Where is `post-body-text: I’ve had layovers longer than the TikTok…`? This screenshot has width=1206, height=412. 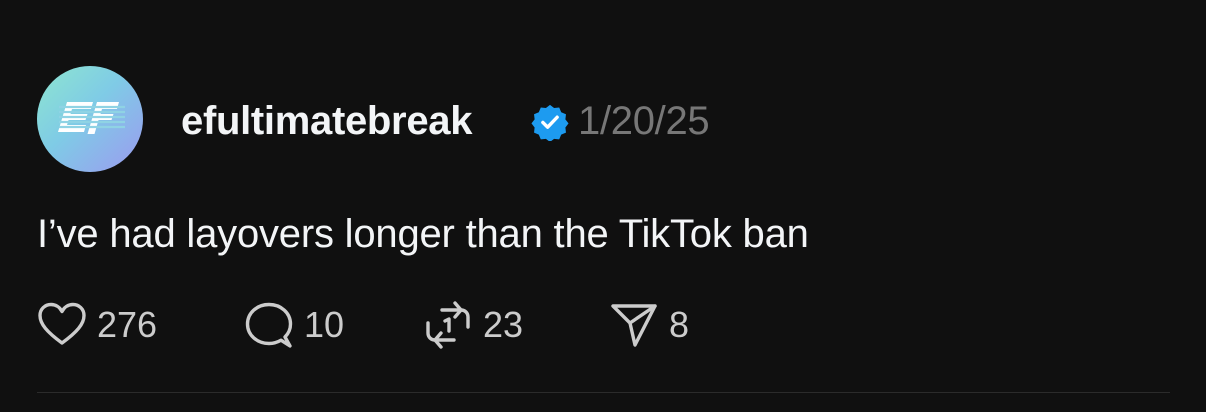
post-body-text: I’ve had layovers longer than the TikTok… is located at coordinates (423, 234).